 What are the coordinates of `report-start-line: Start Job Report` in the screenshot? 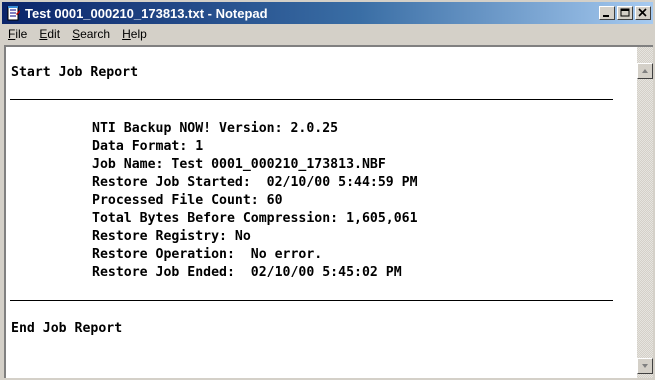 It's located at (75, 72).